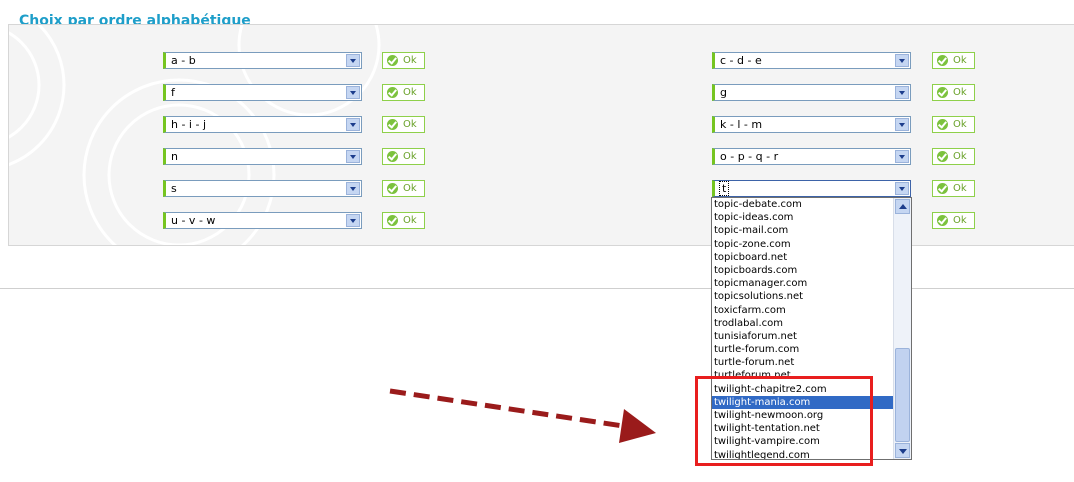  What do you see at coordinates (193, 220) in the screenshot?
I see `select-value: u - v - w` at bounding box center [193, 220].